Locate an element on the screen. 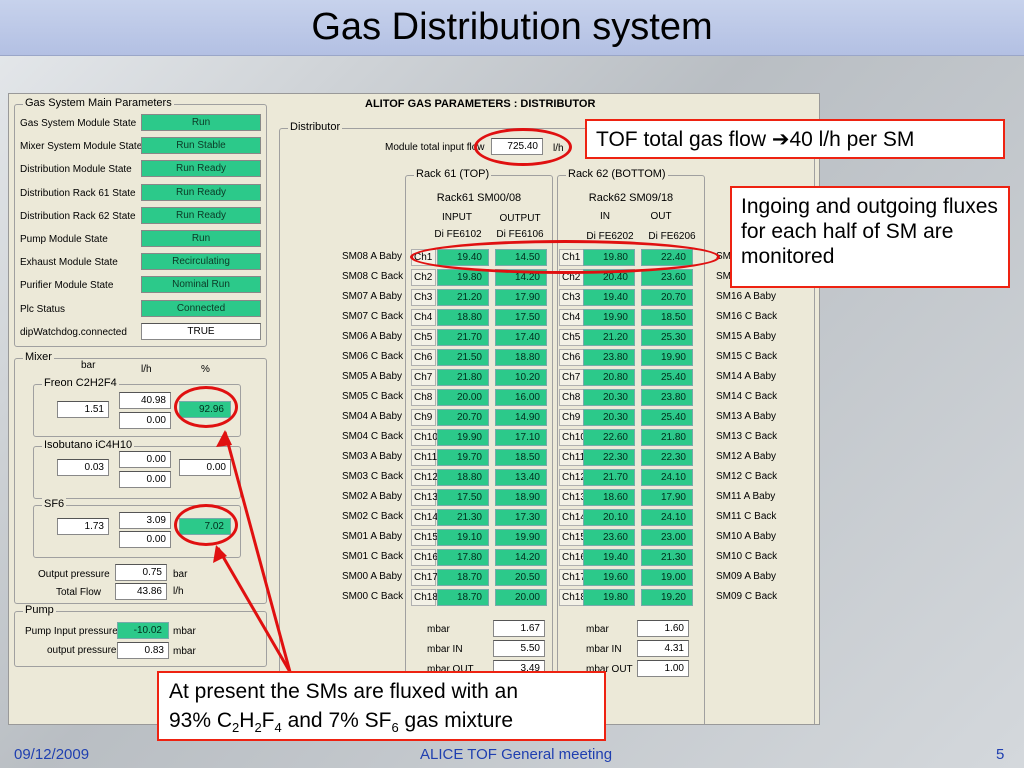 The height and width of the screenshot is (768, 1024). channel-label-r61: Ch13 is located at coordinates (424, 497).